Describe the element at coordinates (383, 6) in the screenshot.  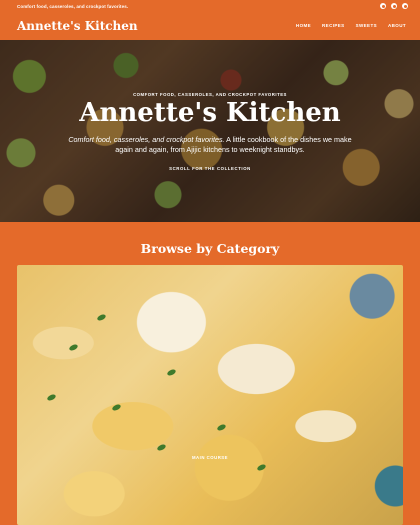
I see `instagram-icon` at that location.